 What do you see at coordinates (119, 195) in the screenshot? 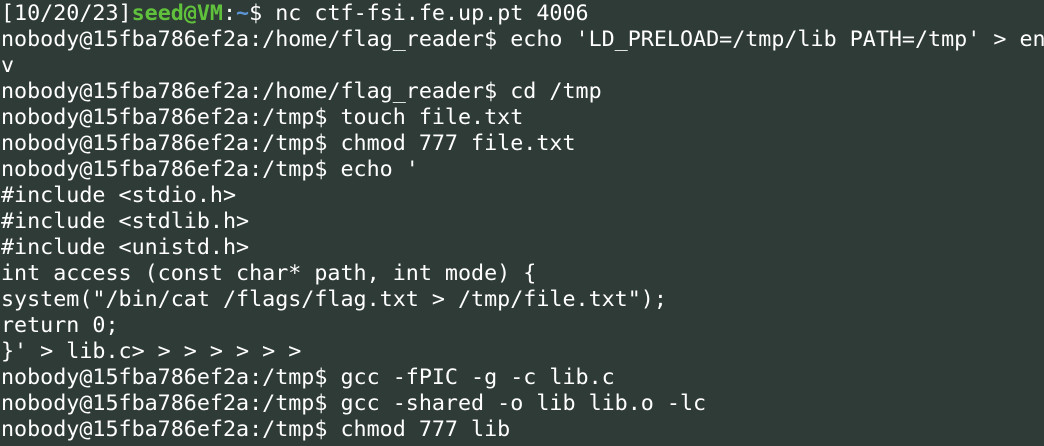
I see `terminal-line: #include <stdio.h>` at bounding box center [119, 195].